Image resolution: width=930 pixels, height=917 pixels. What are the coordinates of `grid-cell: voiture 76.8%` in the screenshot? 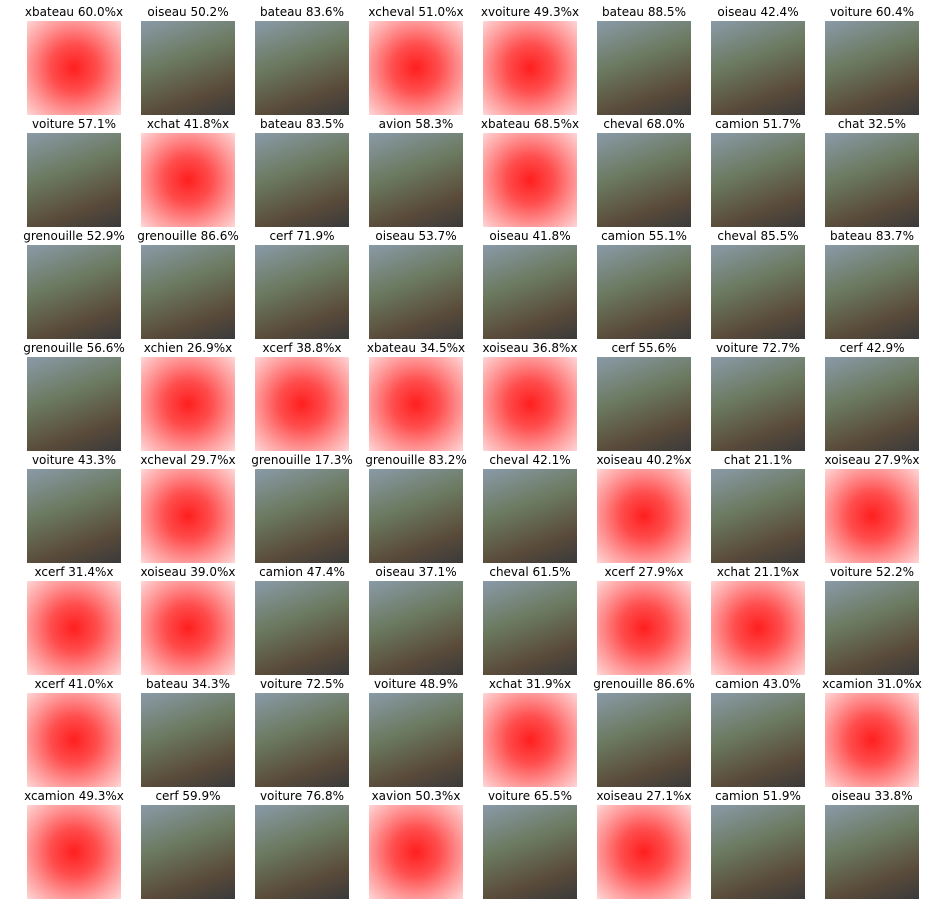 It's located at (302, 845).